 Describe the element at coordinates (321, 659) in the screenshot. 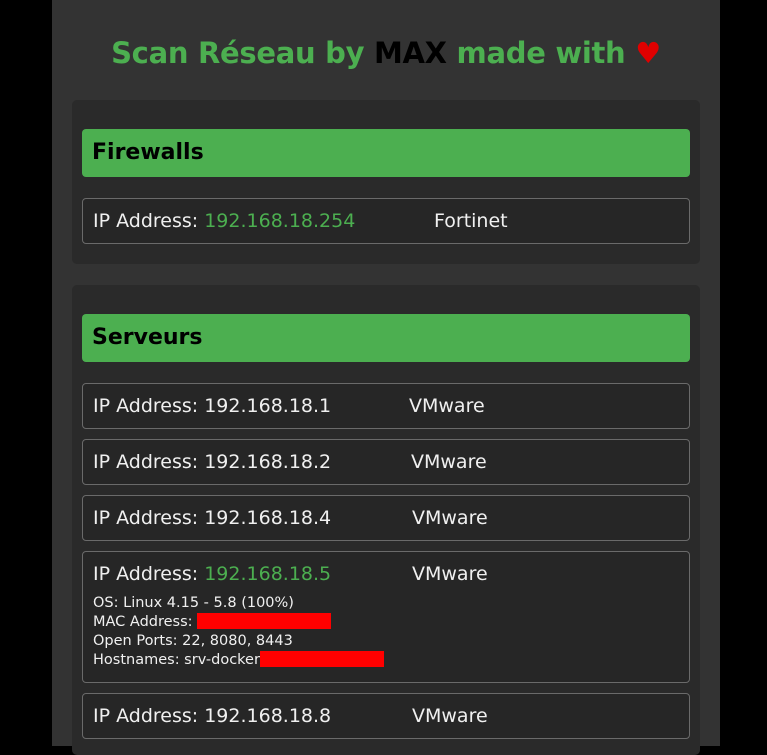

I see `hostname-redaction` at that location.